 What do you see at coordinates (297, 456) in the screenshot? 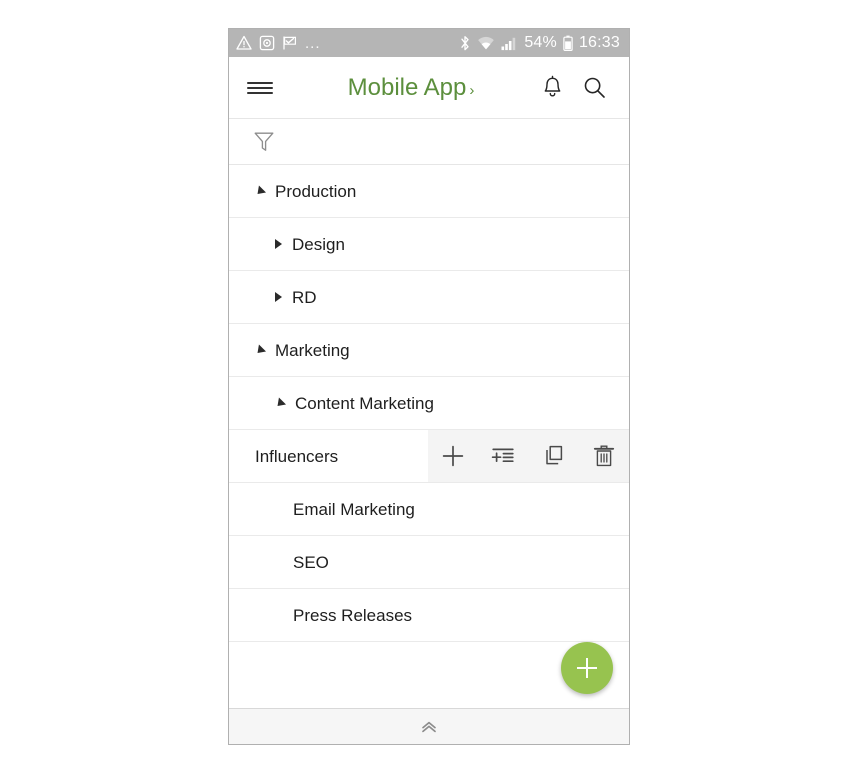
I see `tree-row-label: Influencers` at bounding box center [297, 456].